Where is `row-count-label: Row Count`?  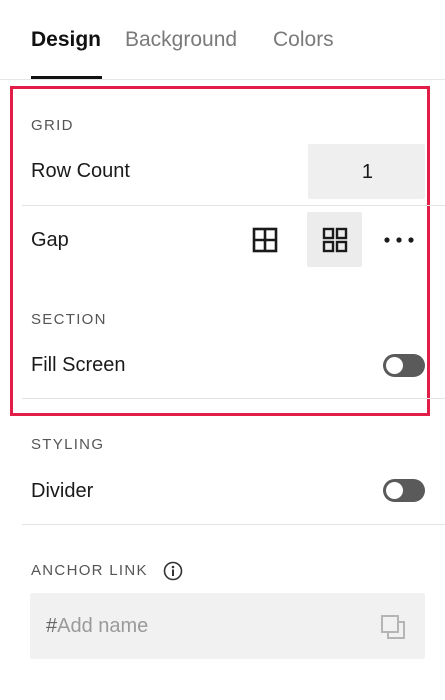
row-count-label: Row Count is located at coordinates (80, 171).